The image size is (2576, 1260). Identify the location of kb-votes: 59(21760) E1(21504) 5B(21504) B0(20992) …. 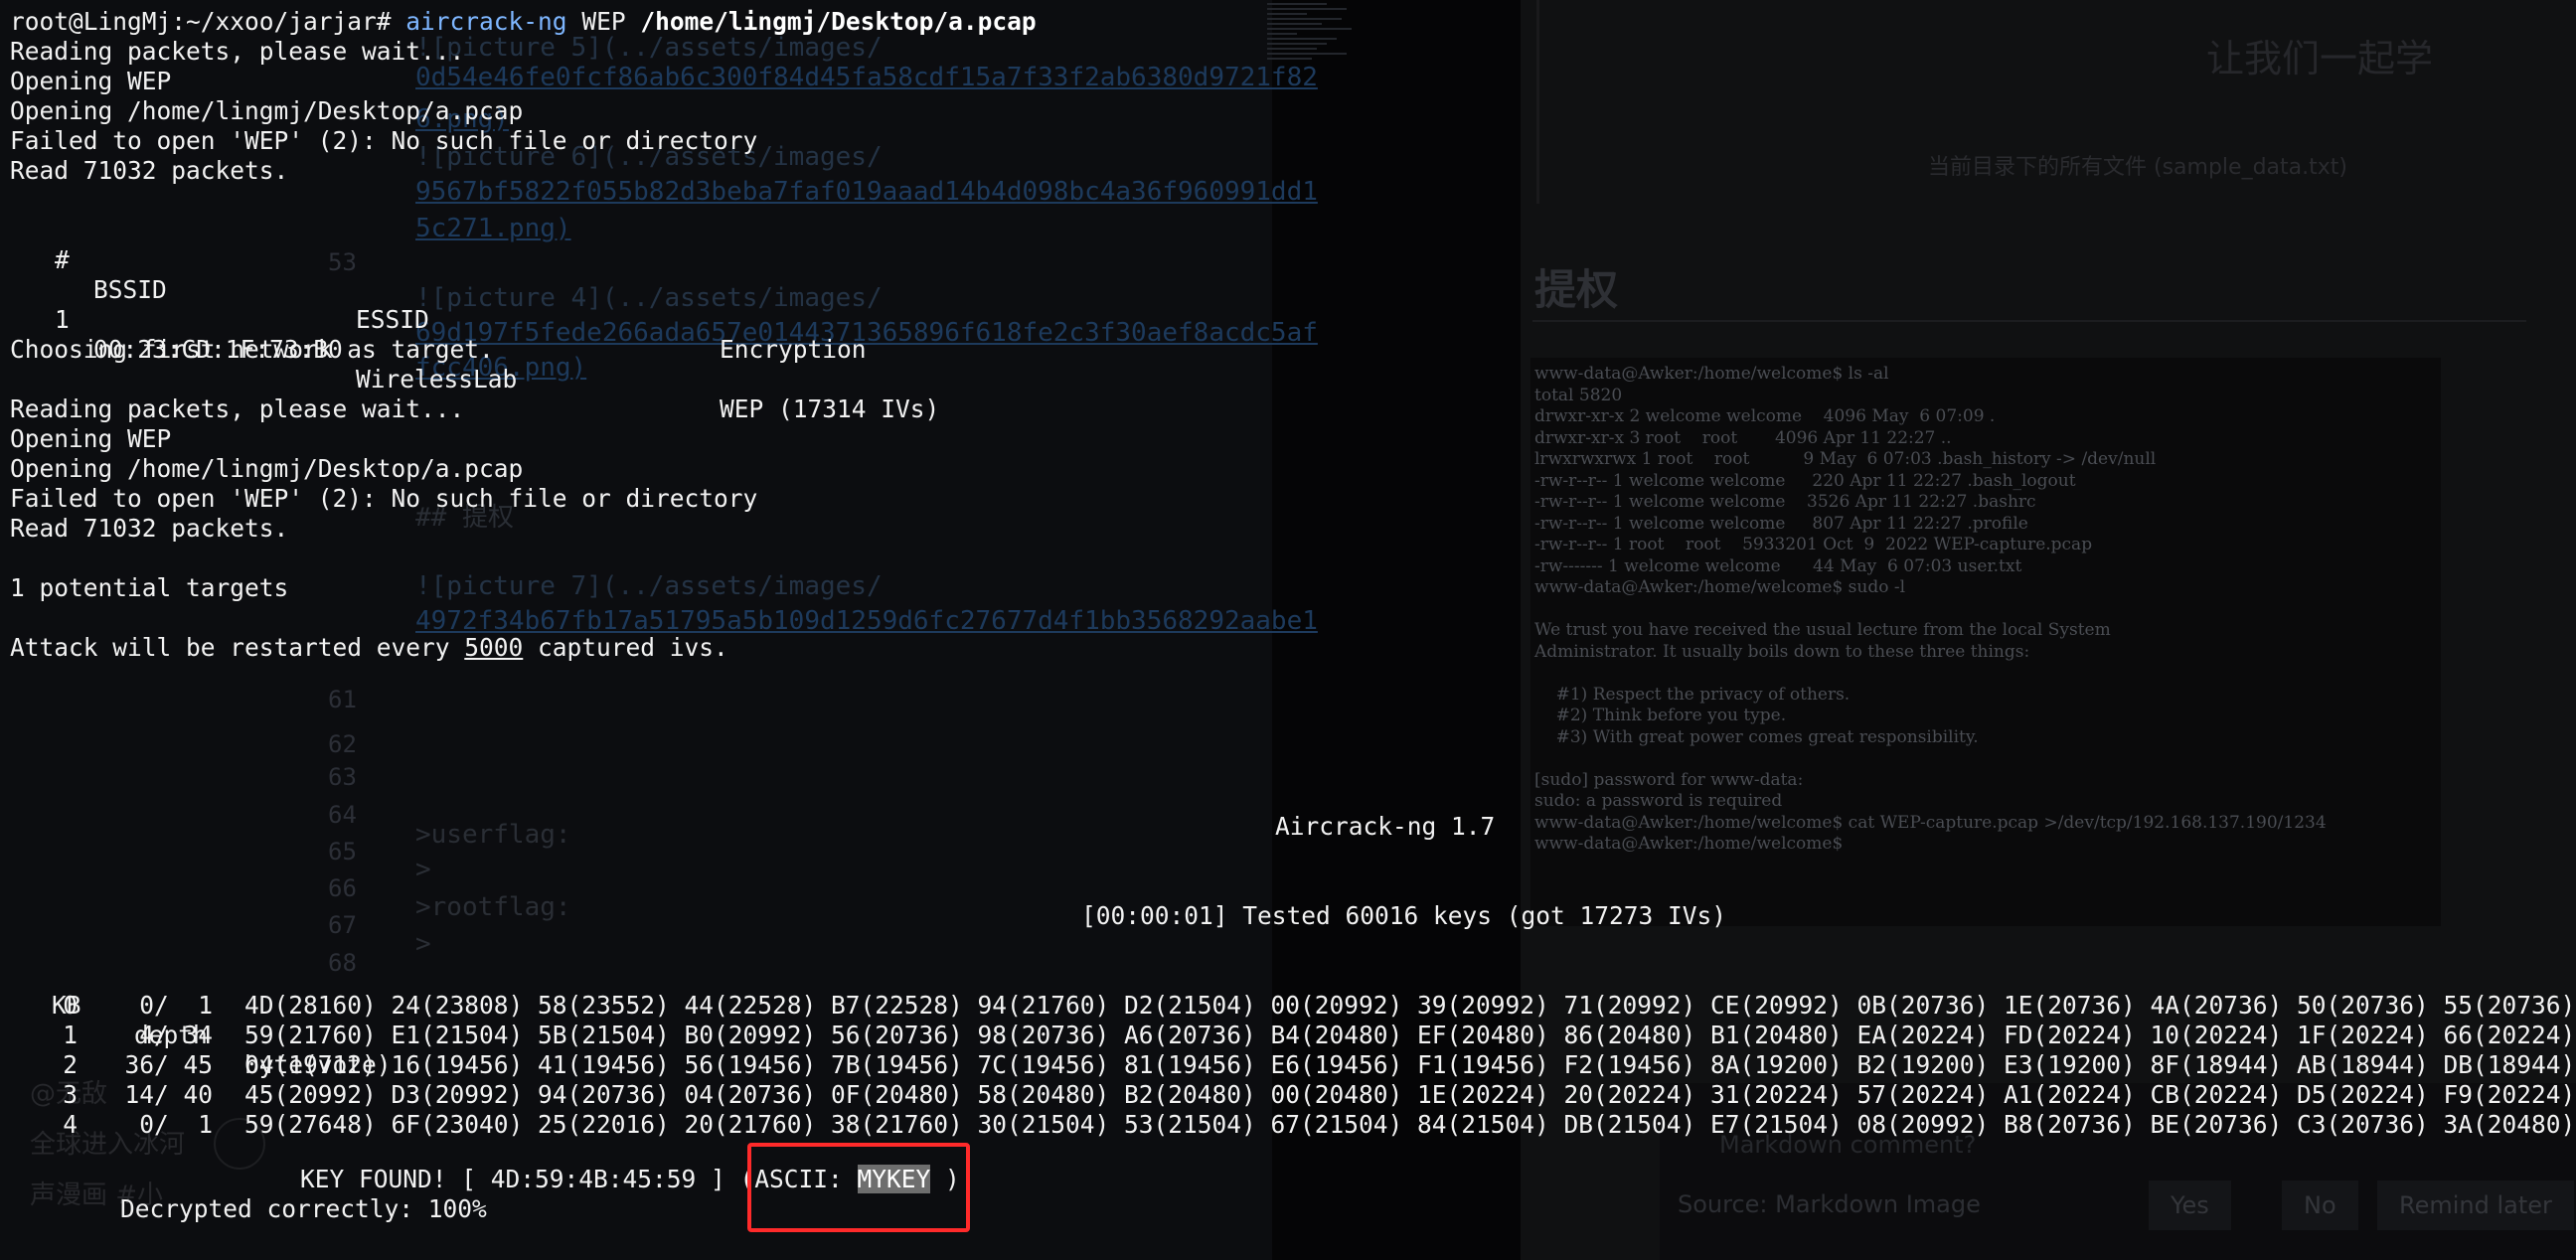
(1410, 1035).